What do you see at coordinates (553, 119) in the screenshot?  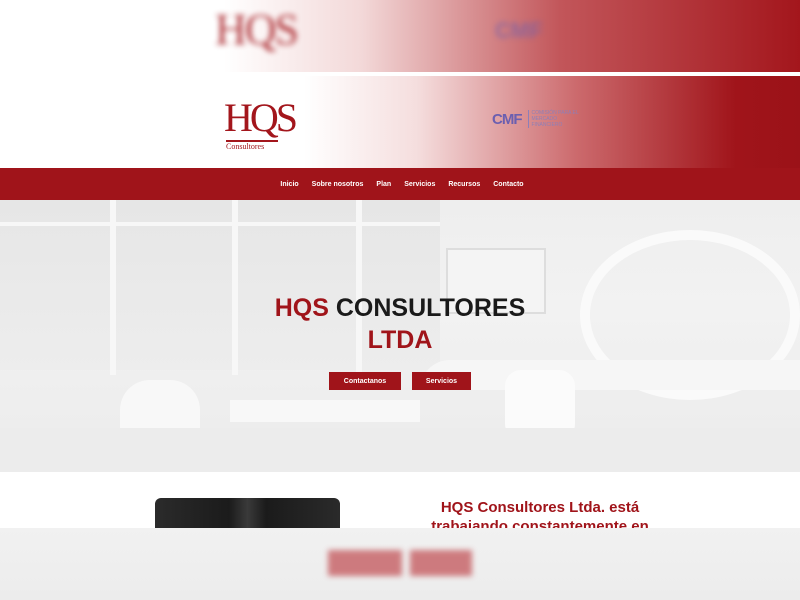 I see `cmf-text: Comisión para el Mercado Financiero` at bounding box center [553, 119].